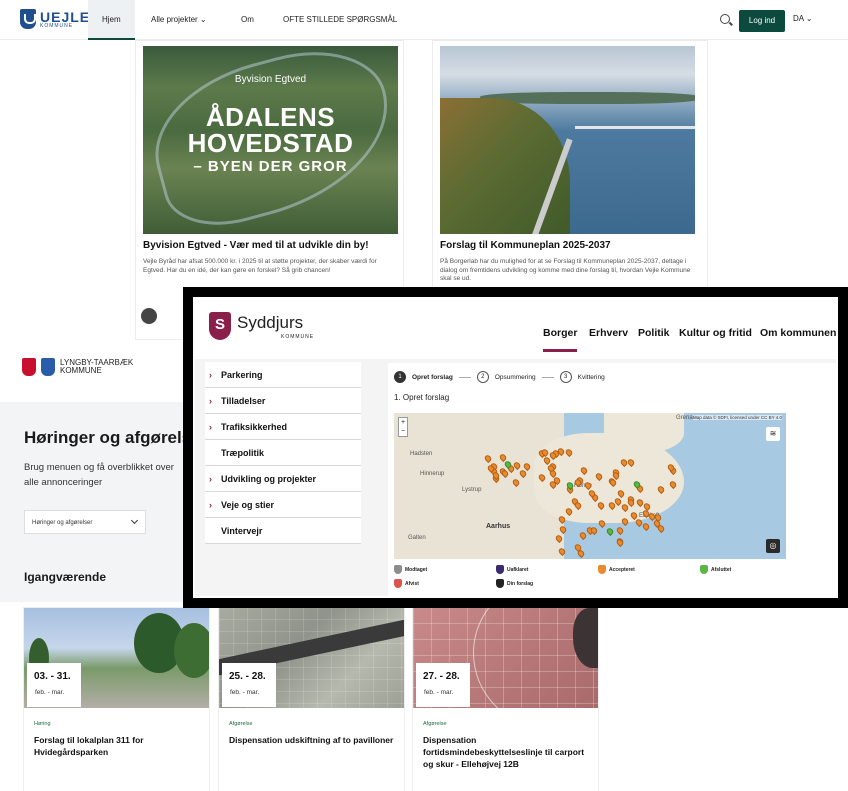 This screenshot has height=791, width=848. I want to click on lyngby-logo-line2: KOMMUNE, so click(81, 370).